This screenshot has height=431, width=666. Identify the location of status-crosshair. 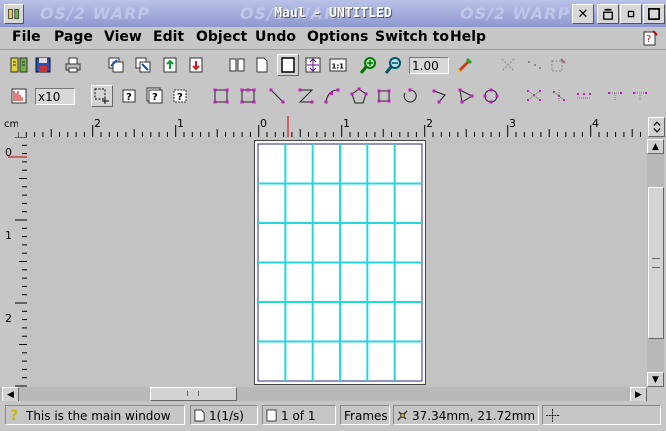
(601, 415).